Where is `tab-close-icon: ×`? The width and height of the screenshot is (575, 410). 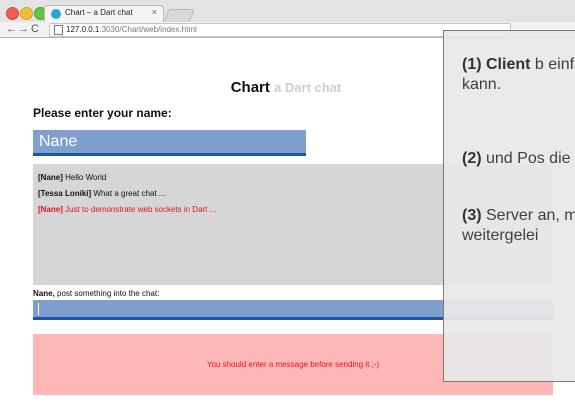
tab-close-icon: × is located at coordinates (154, 12).